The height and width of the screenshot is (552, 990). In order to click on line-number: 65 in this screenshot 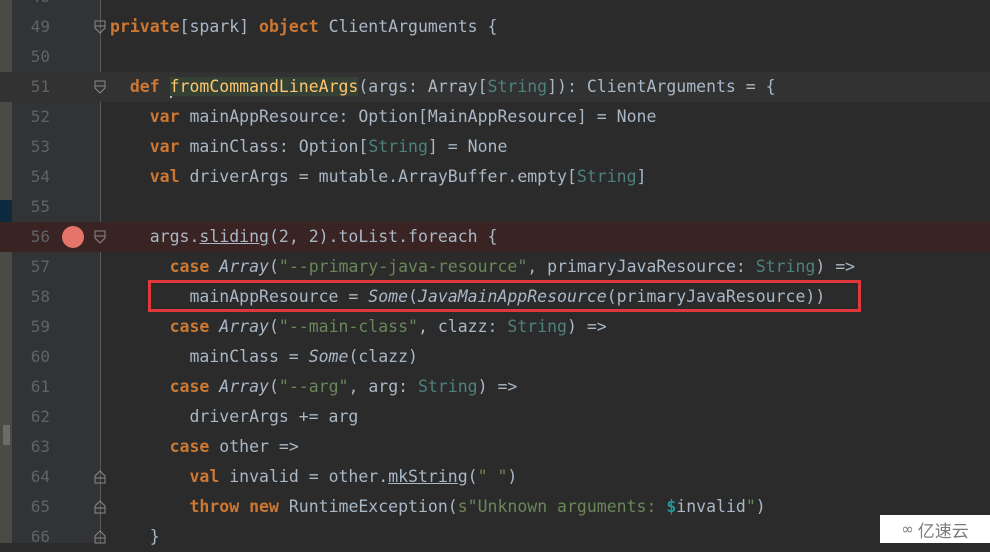, I will do `click(35, 507)`.